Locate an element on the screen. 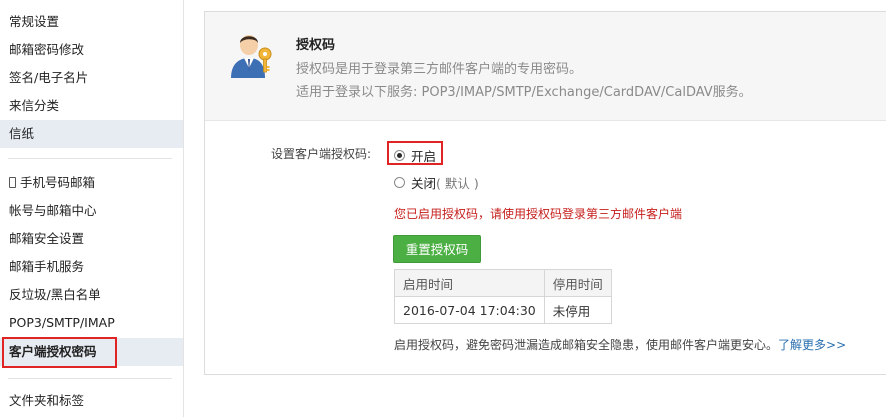  table-row: 2016-07-04 17:04:30 未停用 is located at coordinates (503, 310).